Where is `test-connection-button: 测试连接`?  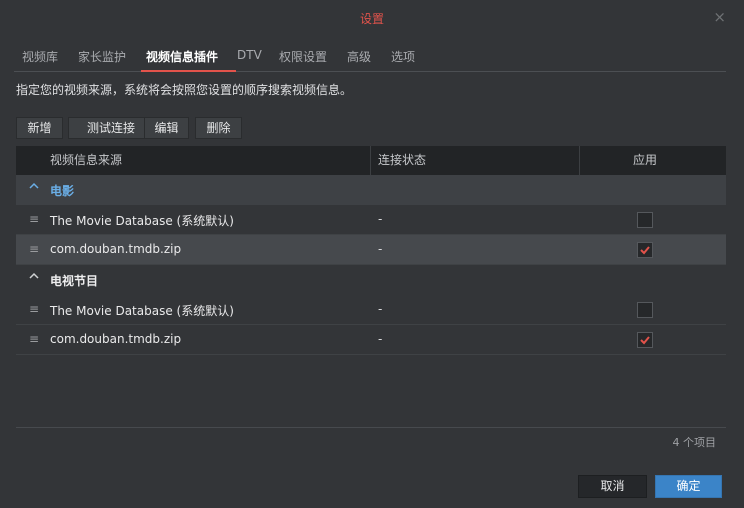 test-connection-button: 测试连接 is located at coordinates (111, 128).